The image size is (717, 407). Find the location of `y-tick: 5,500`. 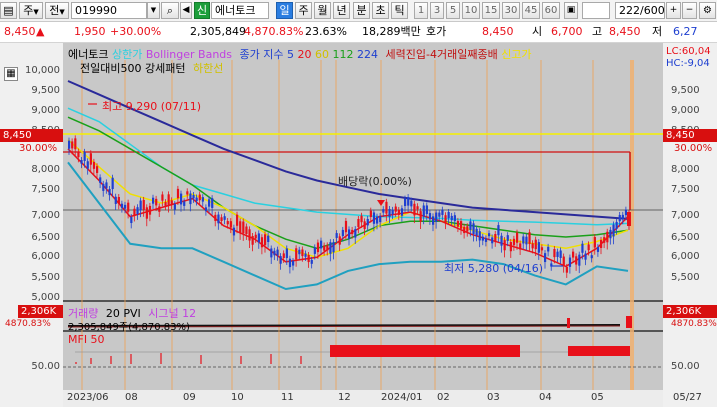

y-tick: 5,500 is located at coordinates (45, 277).